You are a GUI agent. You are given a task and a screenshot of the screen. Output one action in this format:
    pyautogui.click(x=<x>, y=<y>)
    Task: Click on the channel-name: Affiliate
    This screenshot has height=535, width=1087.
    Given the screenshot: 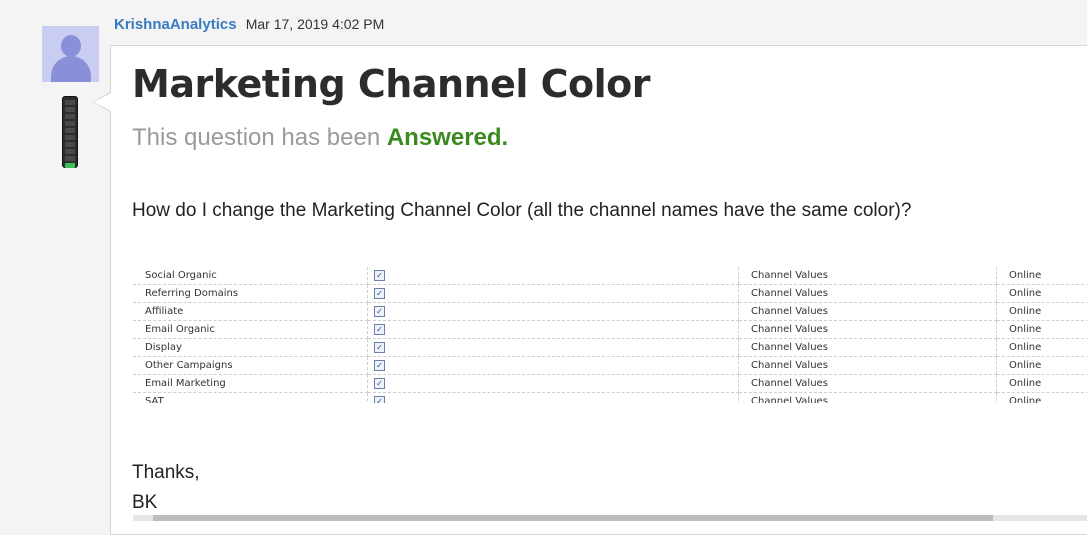 What is the action you would take?
    pyautogui.click(x=250, y=312)
    